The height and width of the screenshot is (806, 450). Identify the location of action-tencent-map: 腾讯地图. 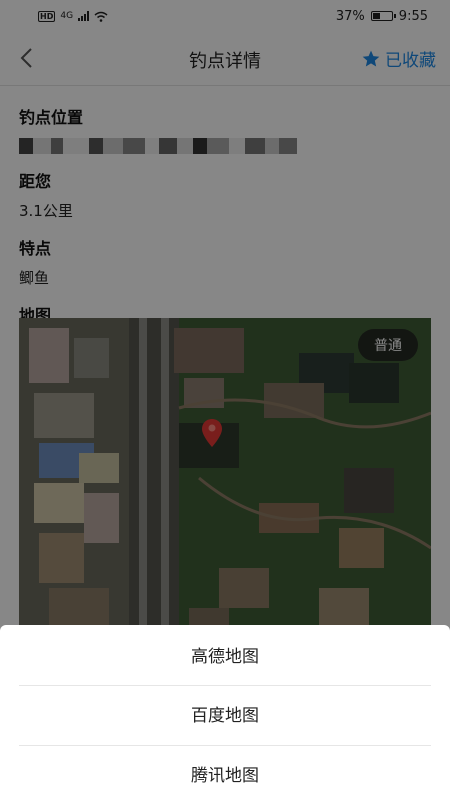
(225, 776).